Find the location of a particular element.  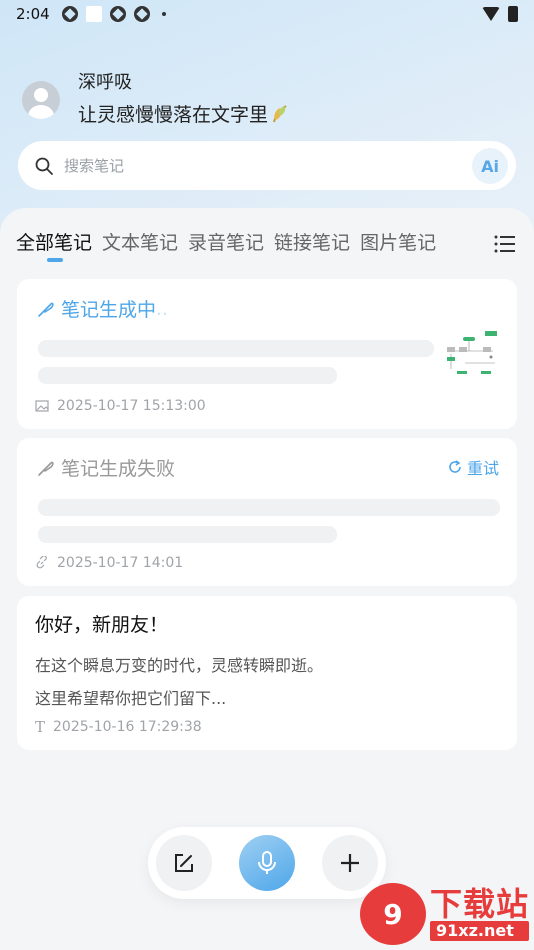

note-tabs: 全部笔记 文本笔记 录音笔记 链接笔记 图片笔记 is located at coordinates (226, 245).